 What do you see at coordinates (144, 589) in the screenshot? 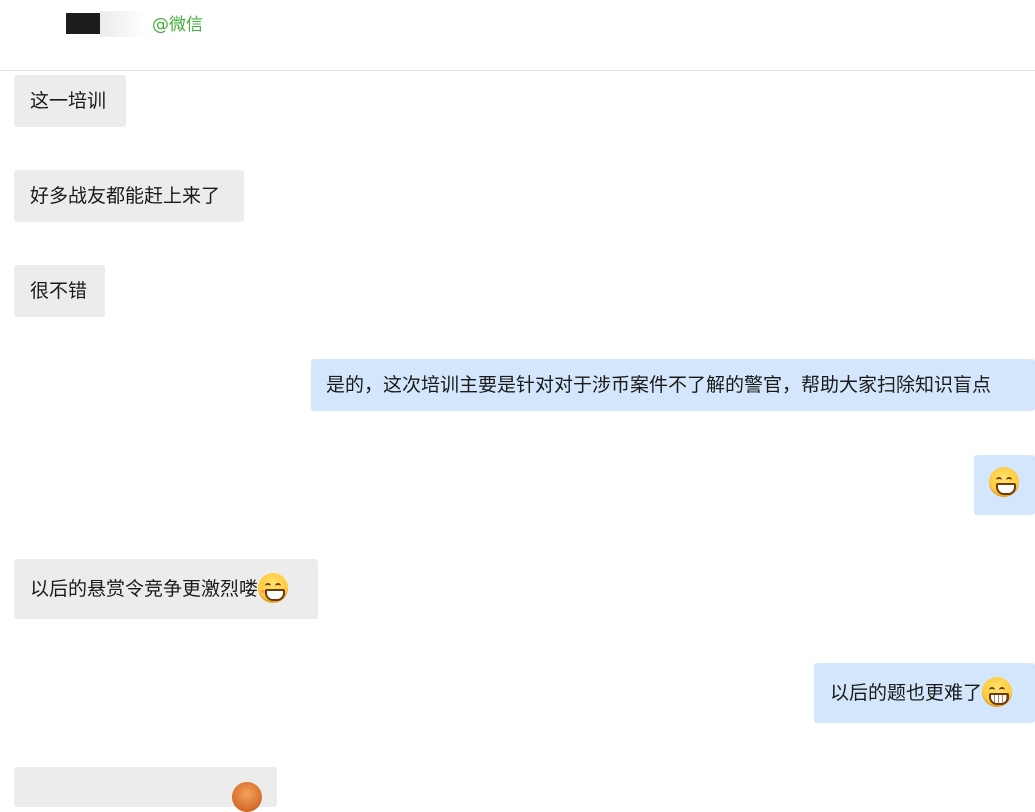
I see `message-text: 以后的悬赏令竞争更激烈喽` at bounding box center [144, 589].